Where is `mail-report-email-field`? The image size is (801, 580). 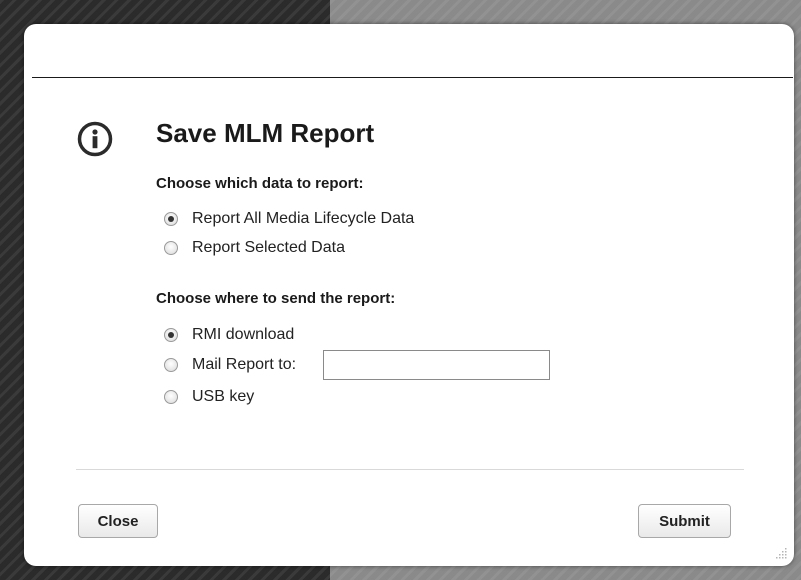 mail-report-email-field is located at coordinates (436, 365).